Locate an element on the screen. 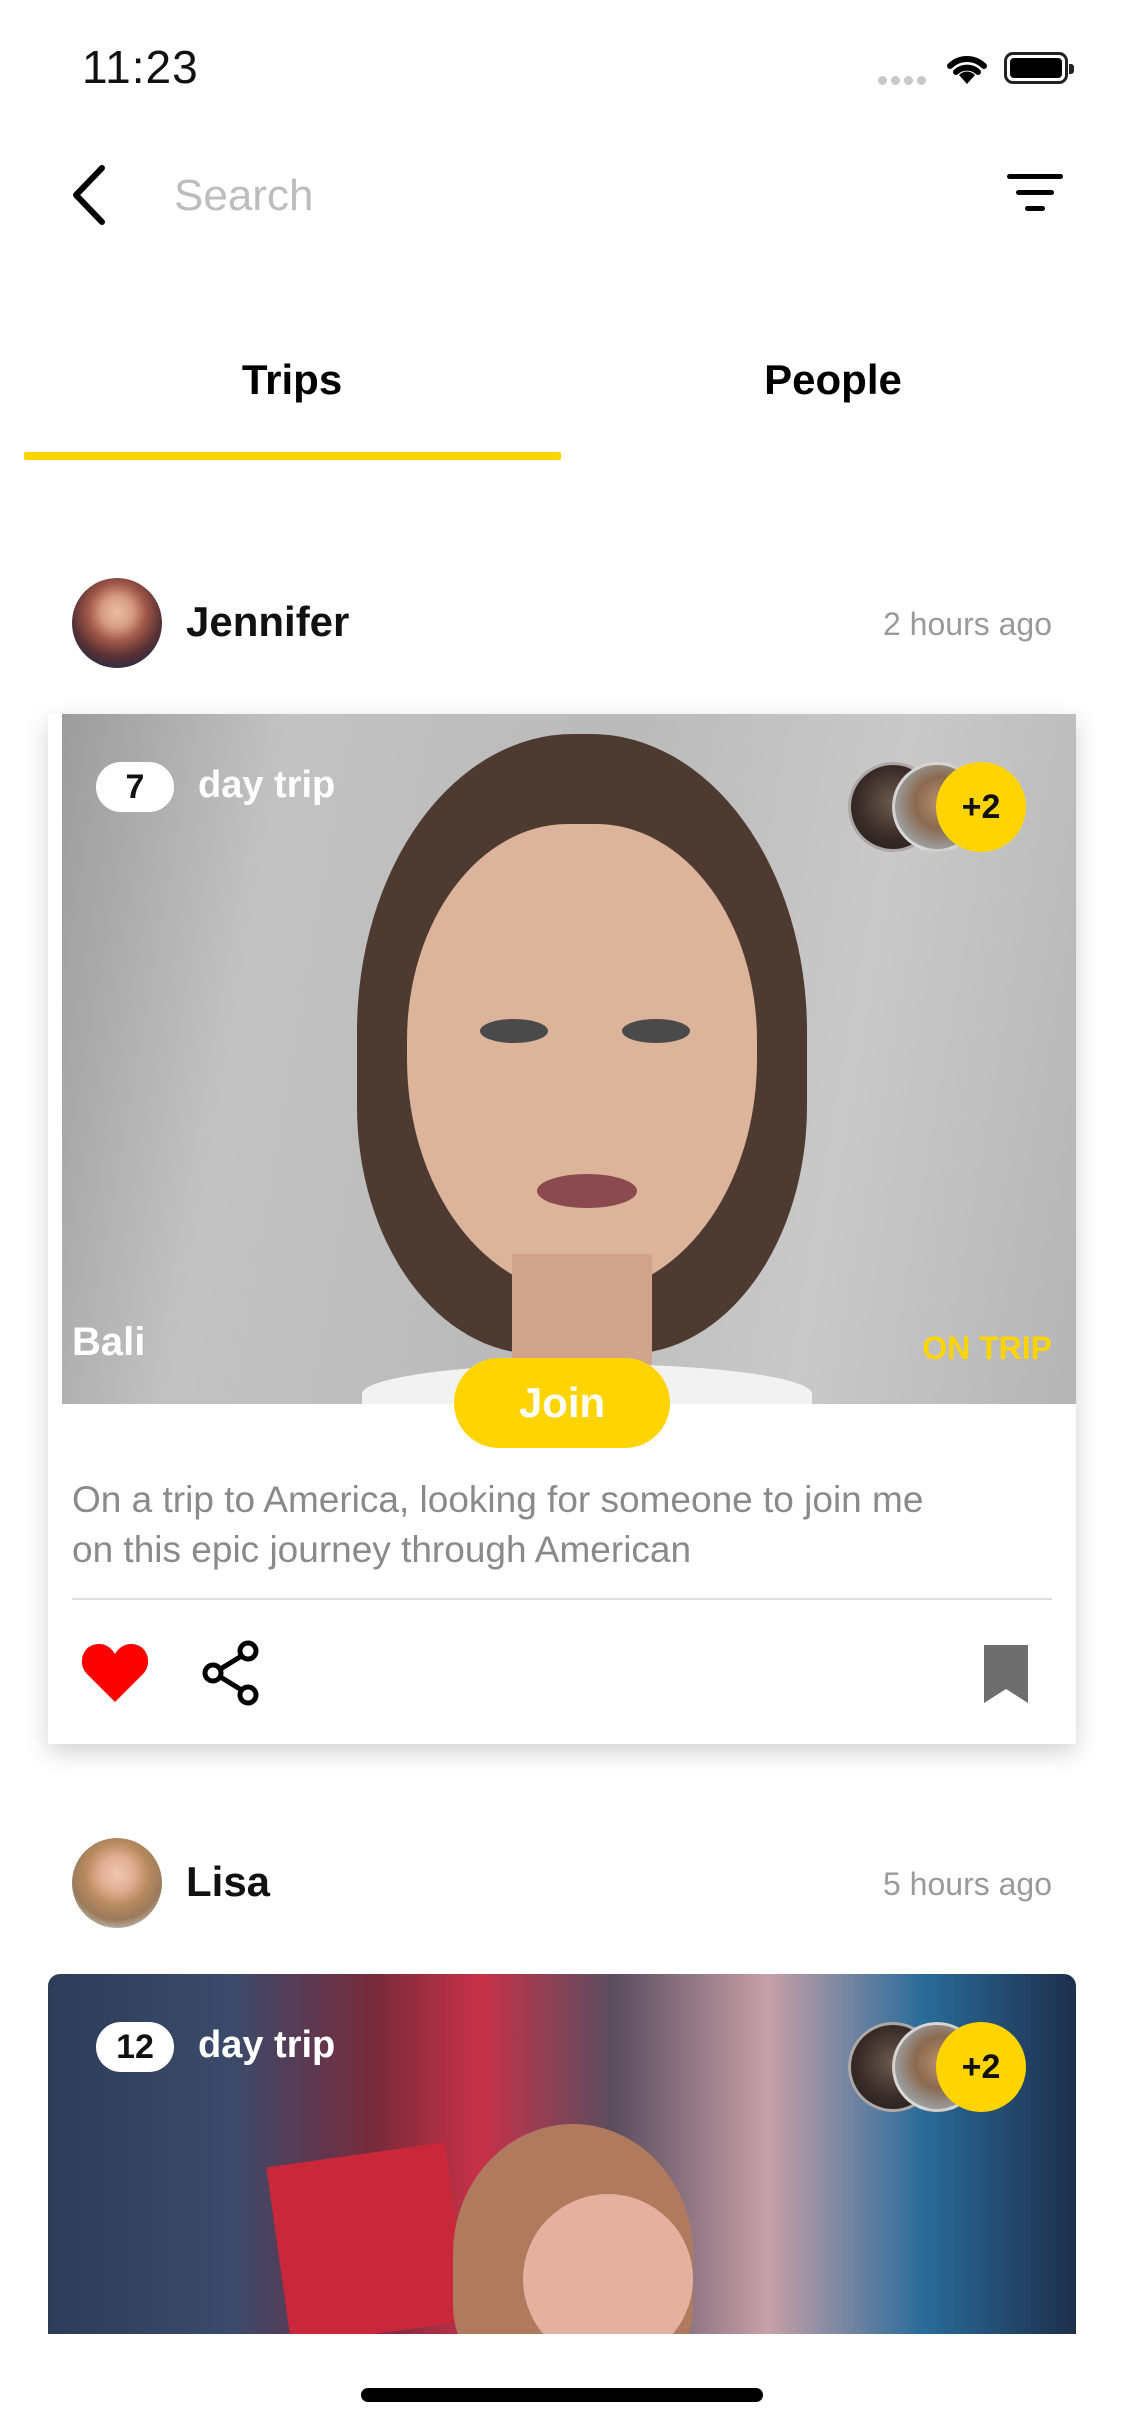  avatar-jennifer is located at coordinates (117, 623).